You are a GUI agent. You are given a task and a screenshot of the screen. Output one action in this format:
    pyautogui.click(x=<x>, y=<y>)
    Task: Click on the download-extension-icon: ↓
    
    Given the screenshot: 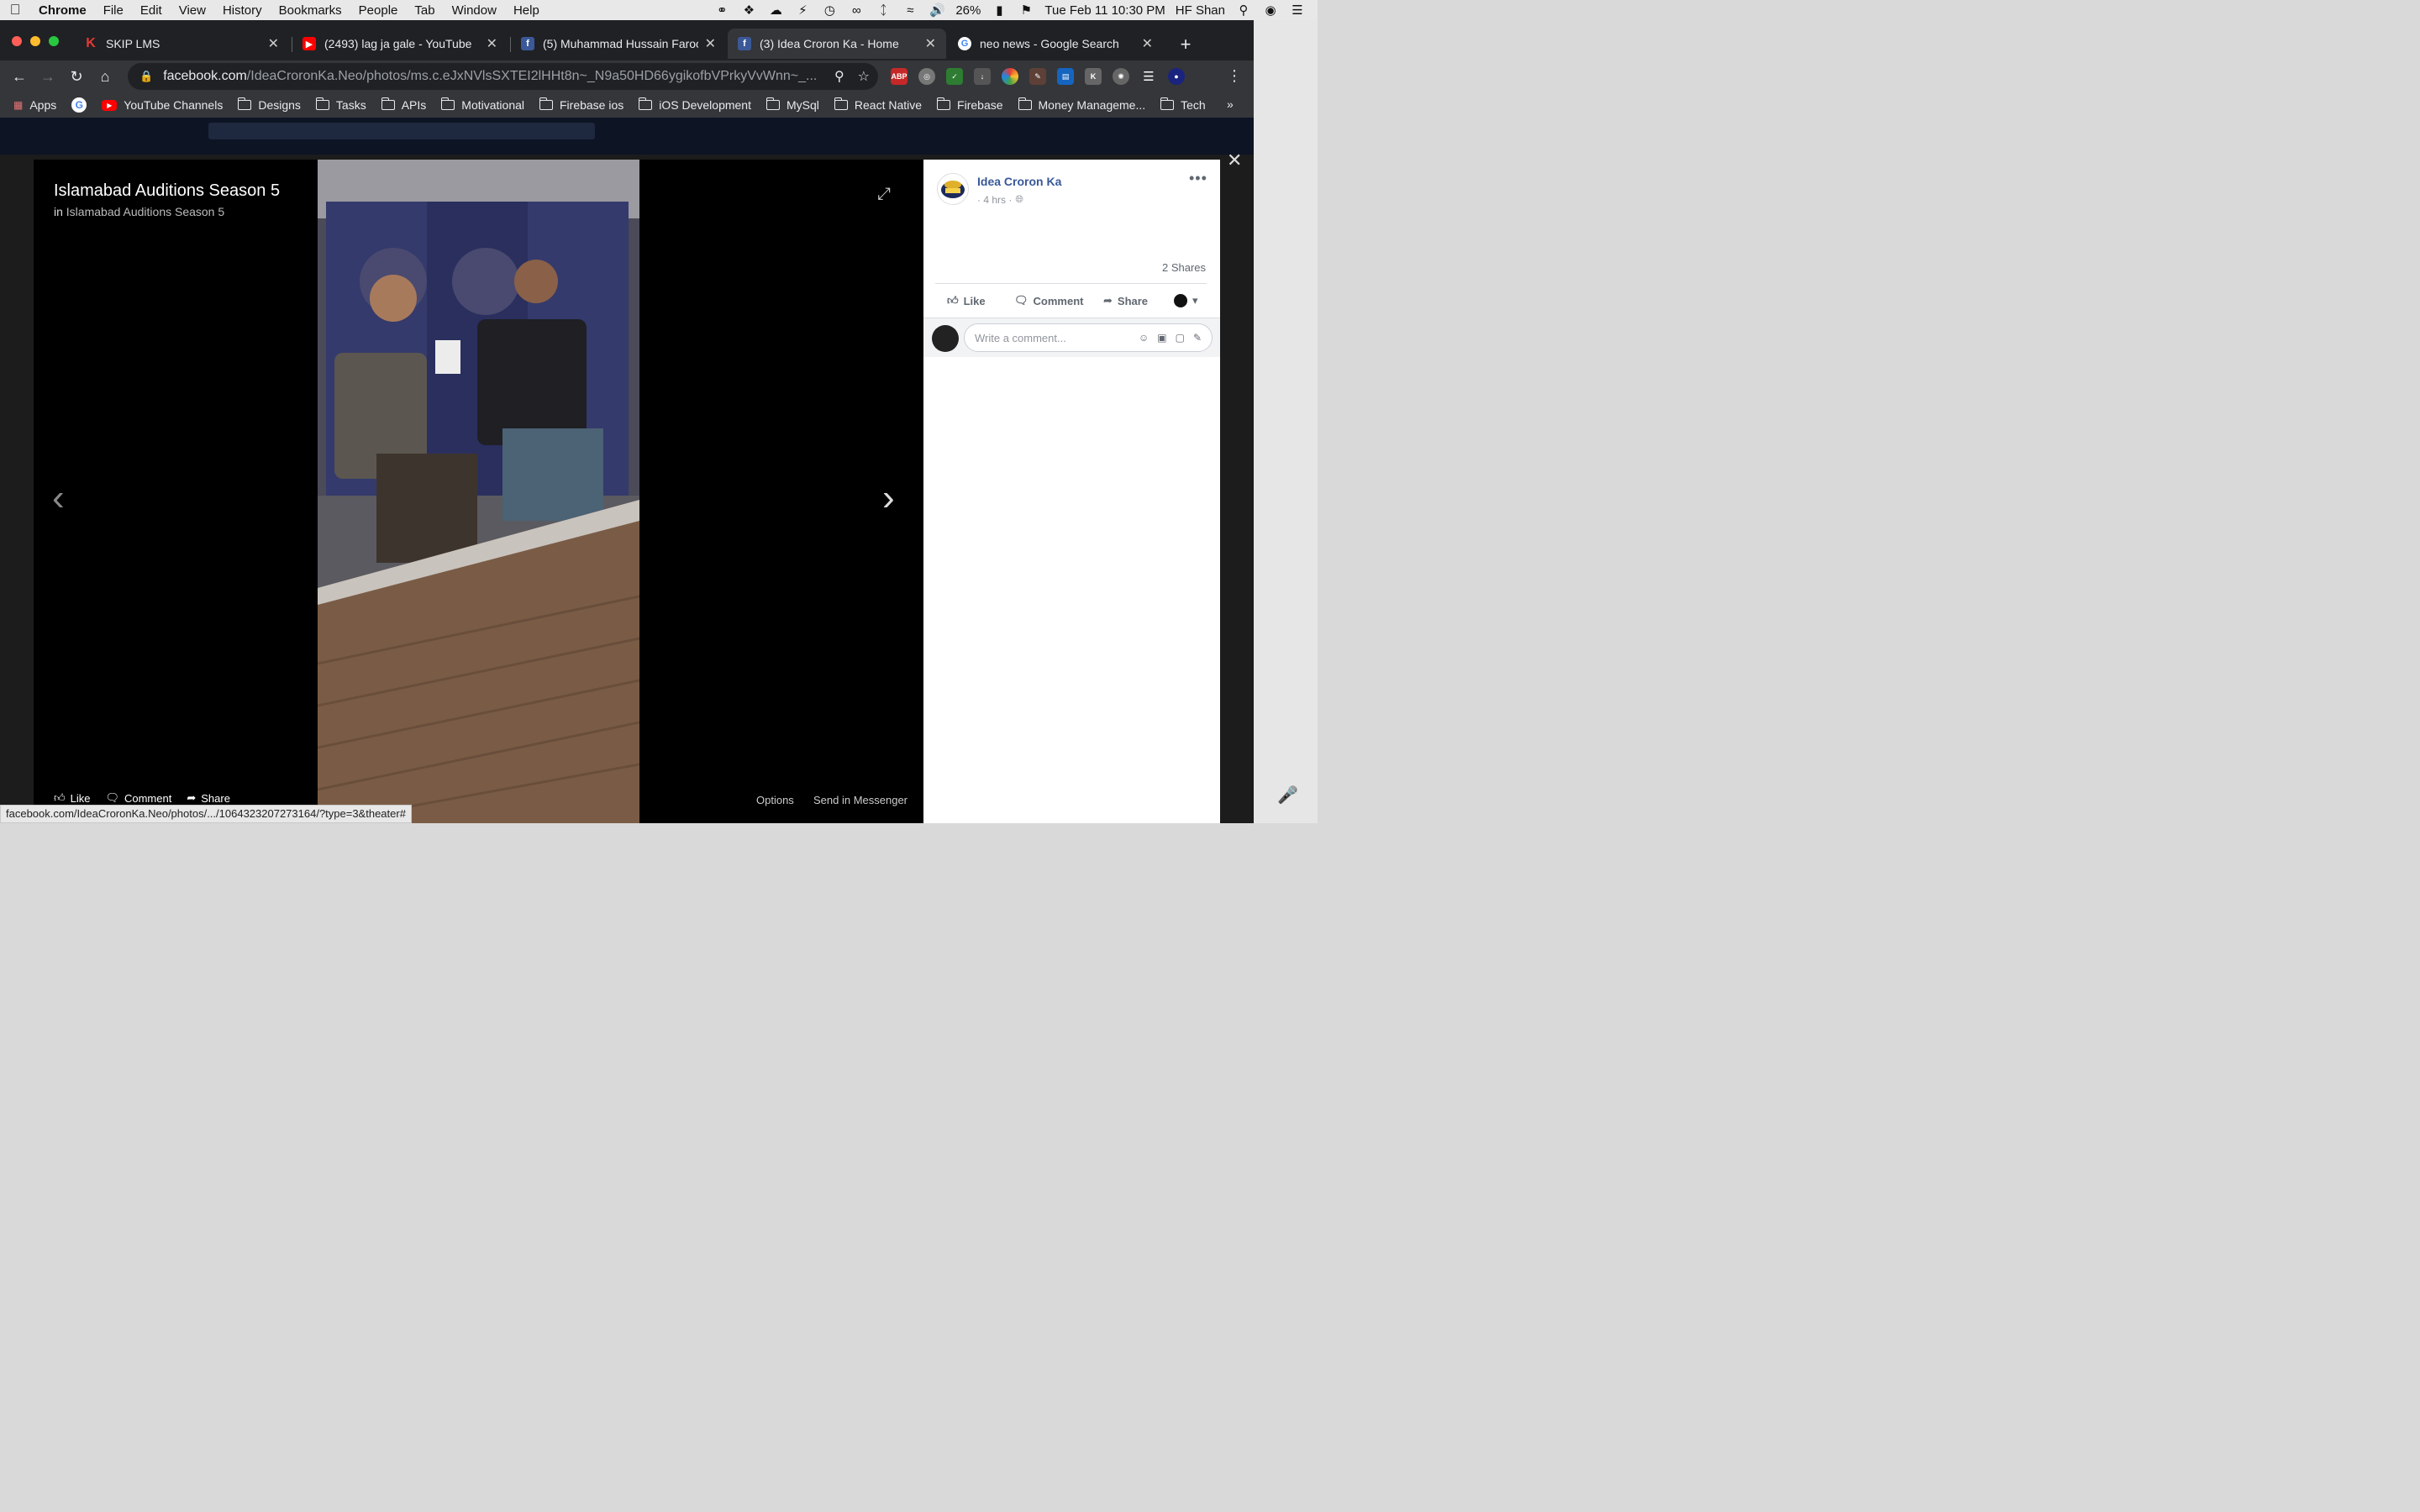 What is the action you would take?
    pyautogui.click(x=983, y=76)
    